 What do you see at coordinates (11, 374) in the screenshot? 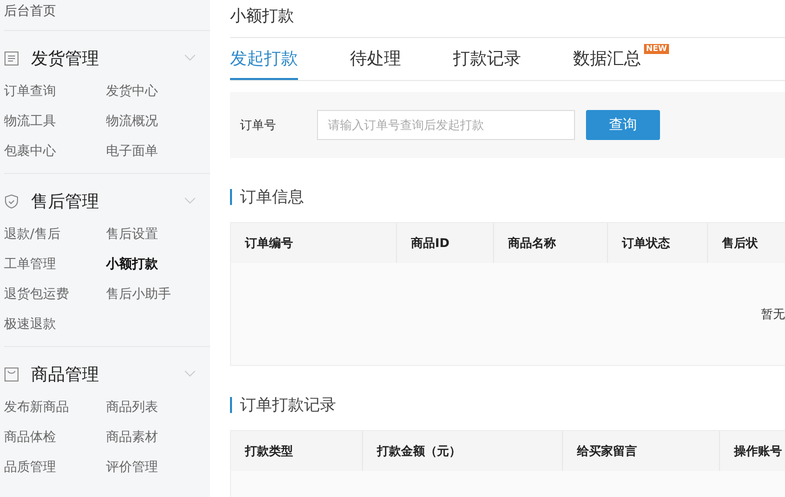
I see `bag-icon` at bounding box center [11, 374].